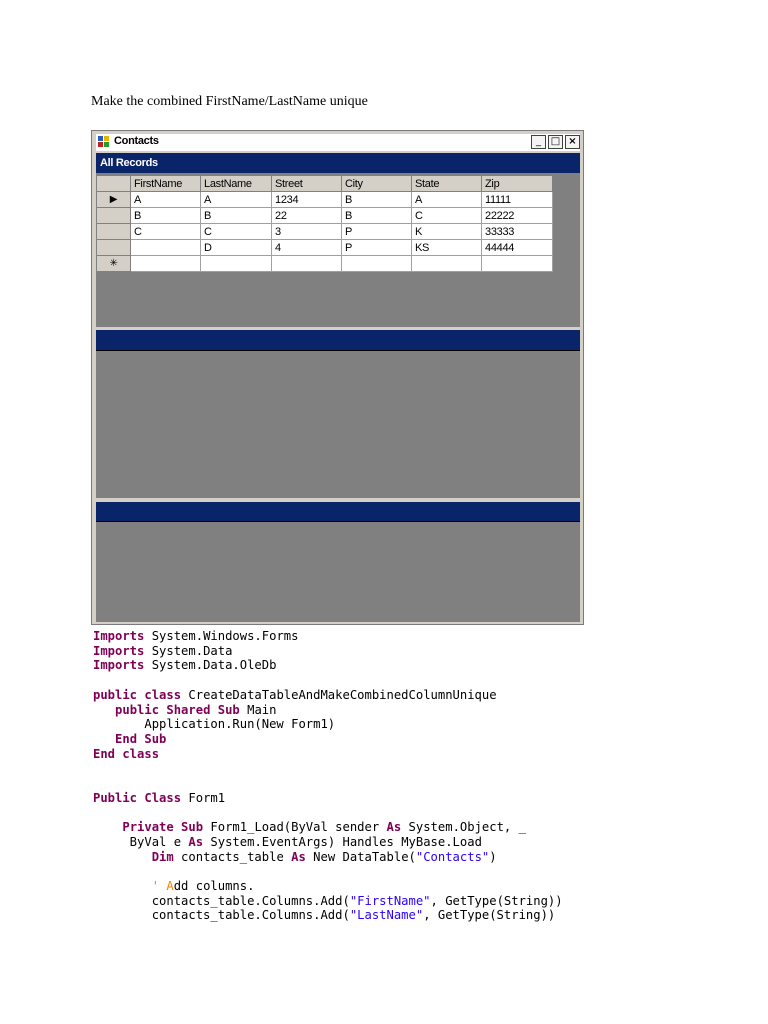 The image size is (768, 1024). What do you see at coordinates (165, 231) in the screenshot?
I see `cell-firstname: C` at bounding box center [165, 231].